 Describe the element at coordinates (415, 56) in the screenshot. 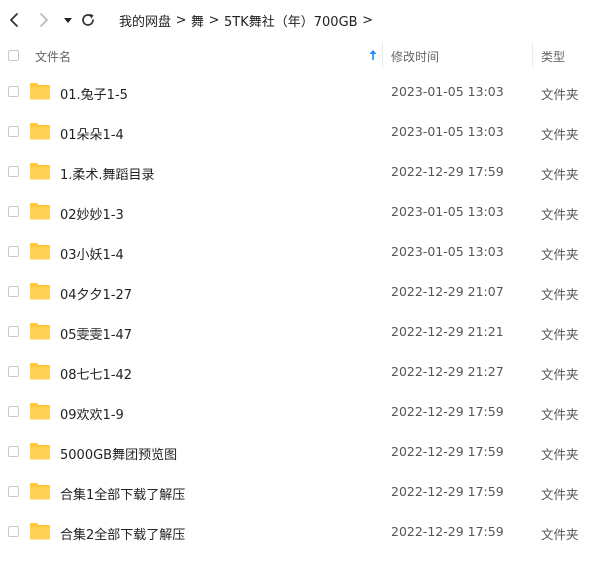

I see `column-header-modified: 修改时间` at that location.